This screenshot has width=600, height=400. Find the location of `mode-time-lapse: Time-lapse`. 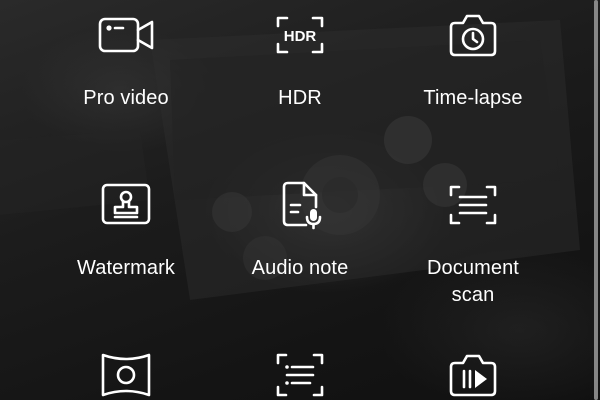

mode-time-lapse: Time-lapse is located at coordinates (473, 61).